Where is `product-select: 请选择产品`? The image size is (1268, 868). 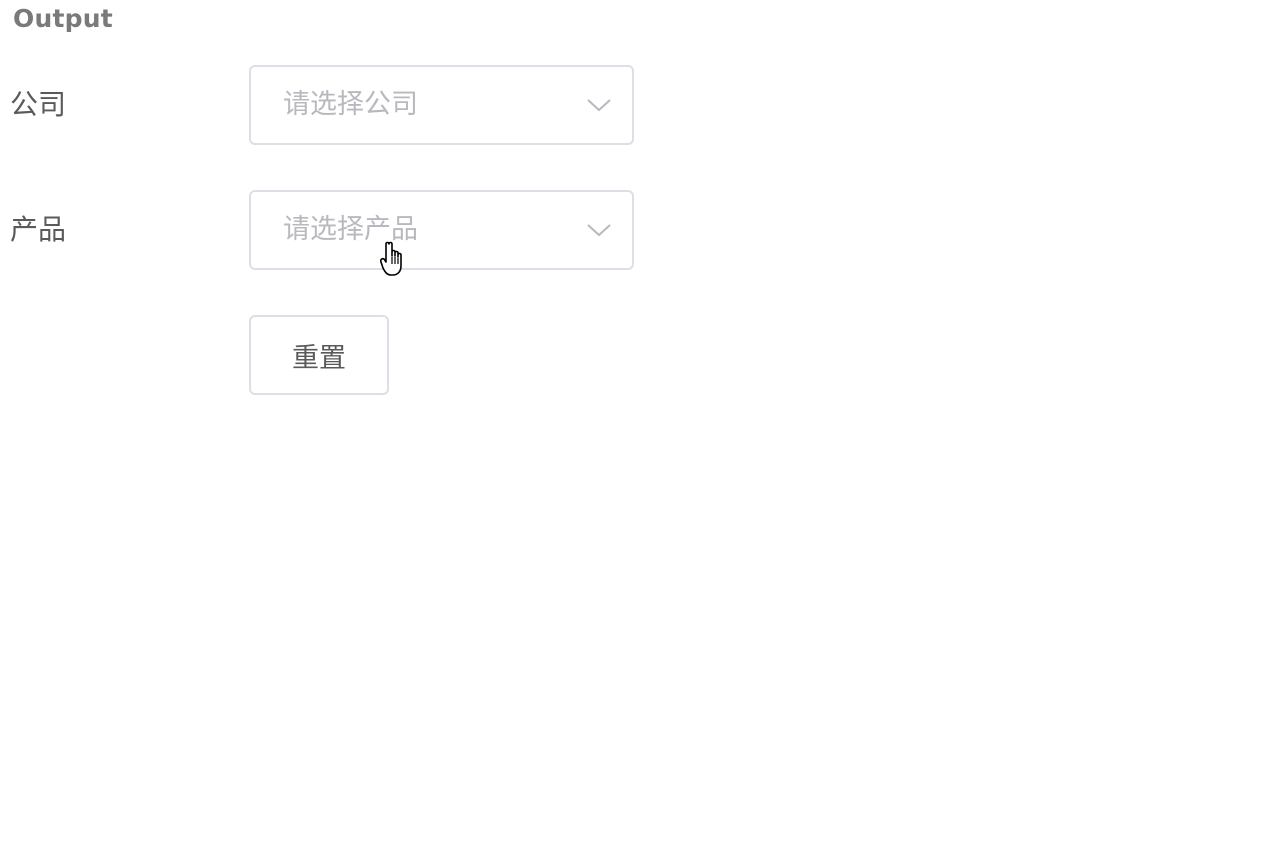 product-select: 请选择产品 is located at coordinates (441, 230).